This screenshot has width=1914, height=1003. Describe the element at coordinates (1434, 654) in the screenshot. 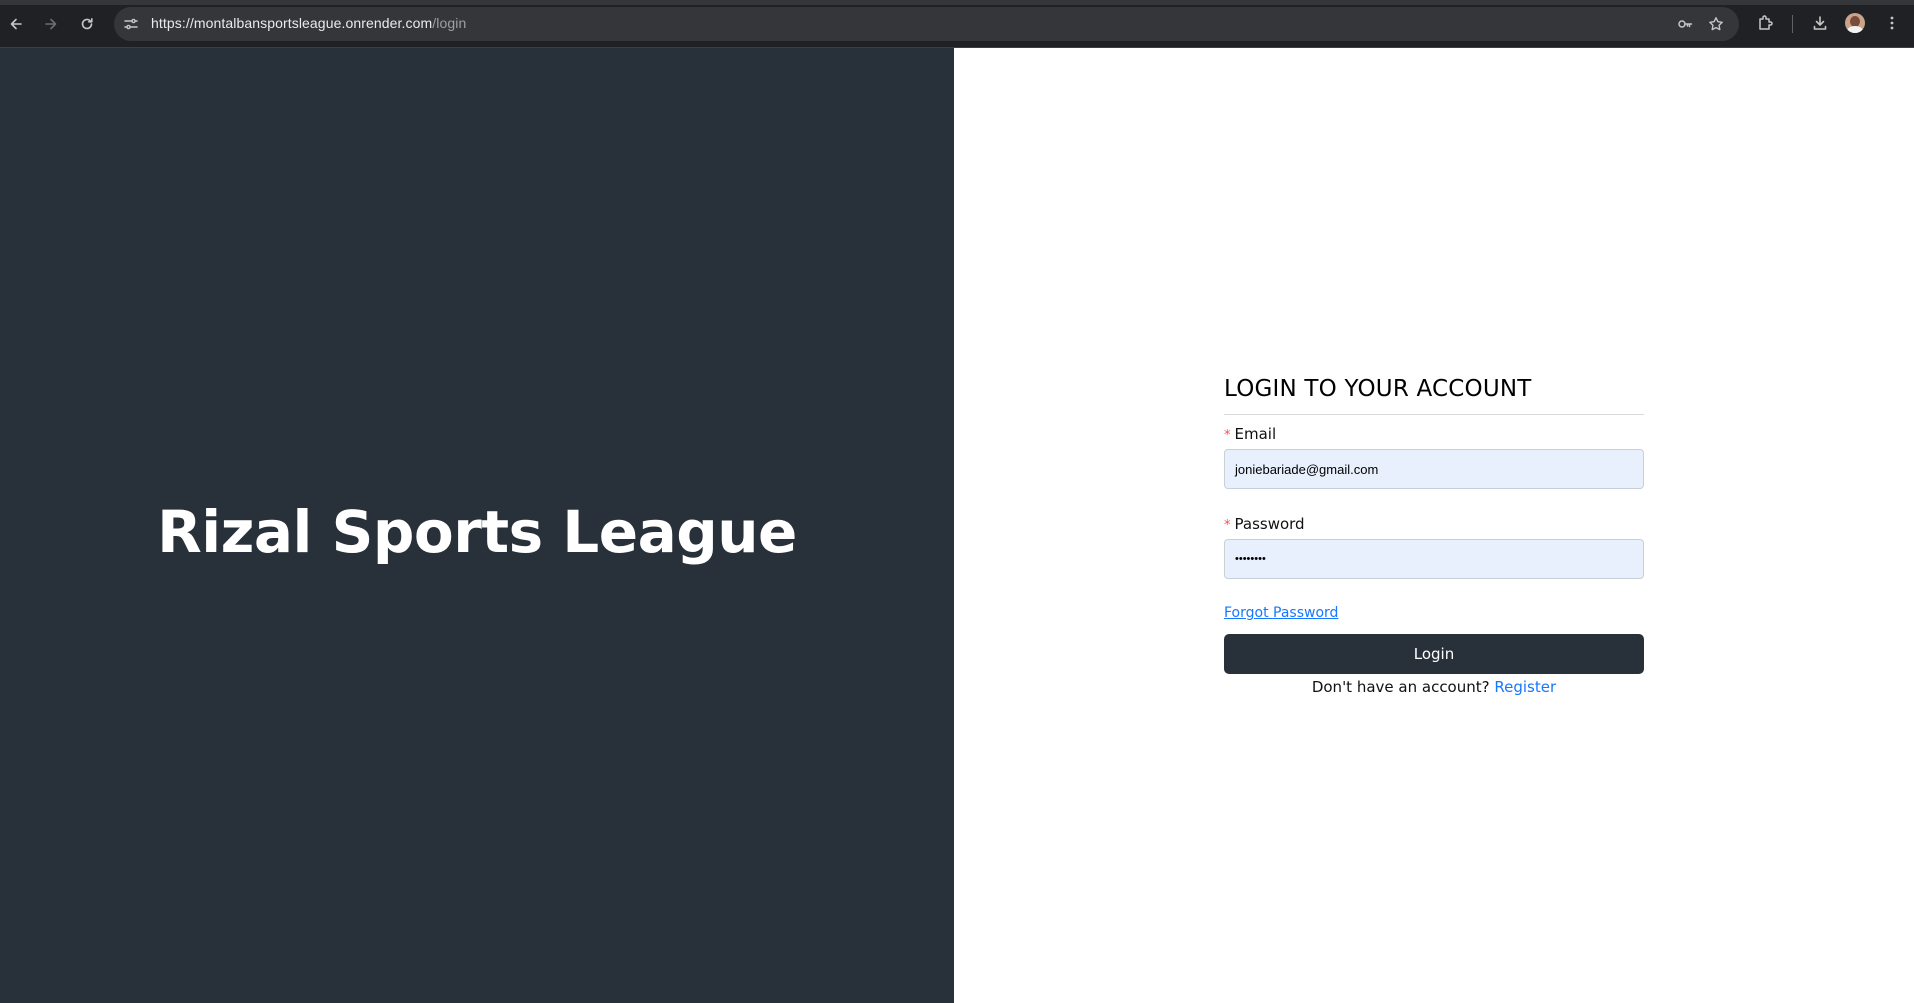

I see `login-button: Login` at that location.